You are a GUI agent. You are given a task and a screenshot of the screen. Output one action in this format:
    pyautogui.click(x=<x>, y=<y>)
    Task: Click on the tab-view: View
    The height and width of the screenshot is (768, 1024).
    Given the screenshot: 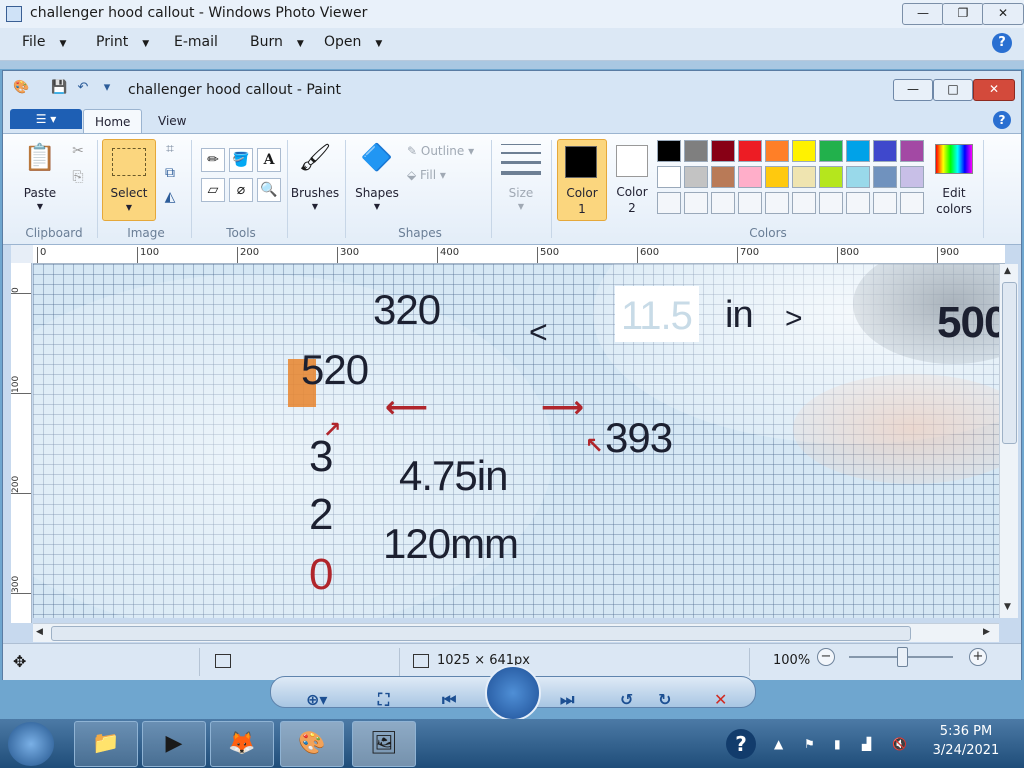 What is the action you would take?
    pyautogui.click(x=172, y=121)
    